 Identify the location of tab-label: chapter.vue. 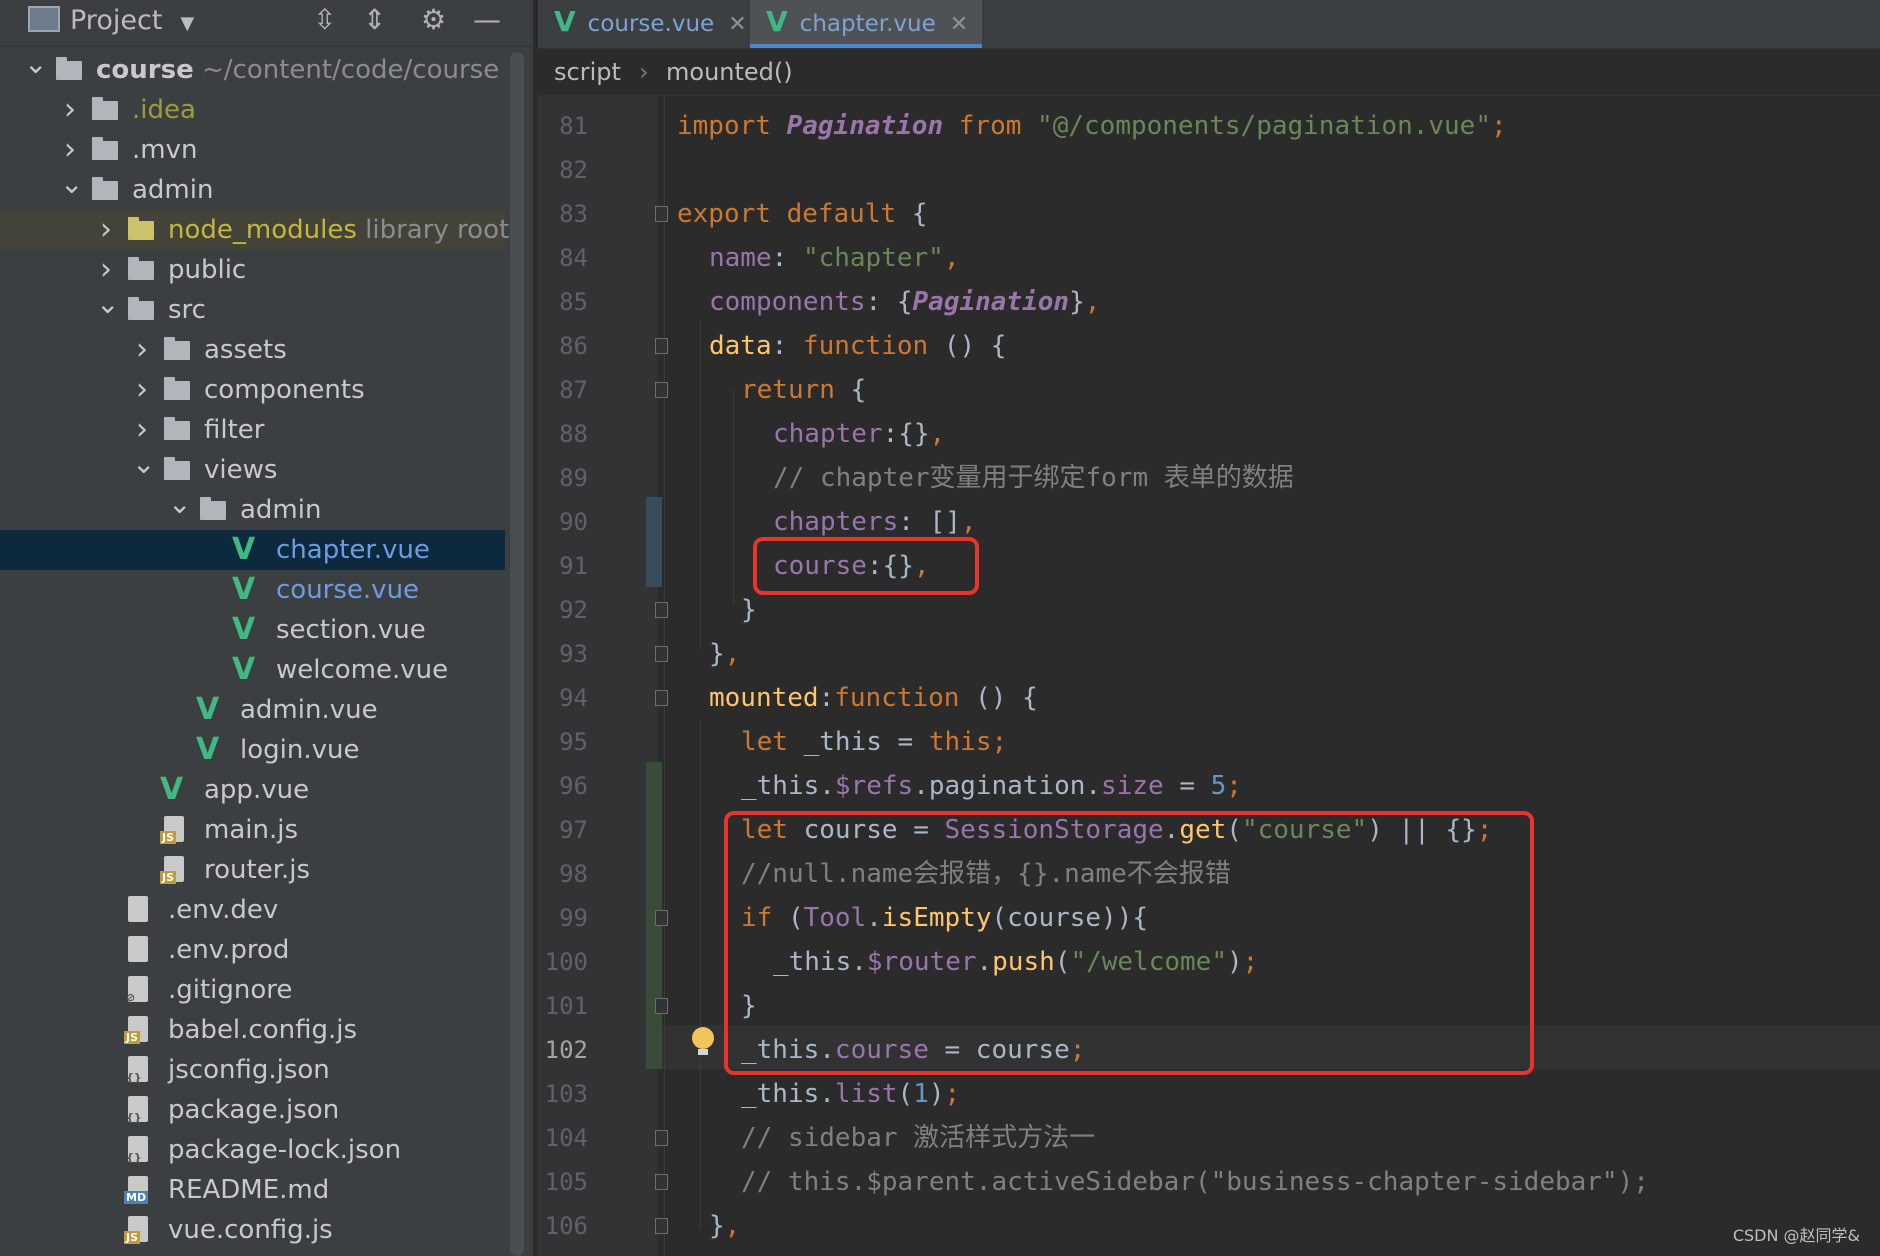
(867, 24).